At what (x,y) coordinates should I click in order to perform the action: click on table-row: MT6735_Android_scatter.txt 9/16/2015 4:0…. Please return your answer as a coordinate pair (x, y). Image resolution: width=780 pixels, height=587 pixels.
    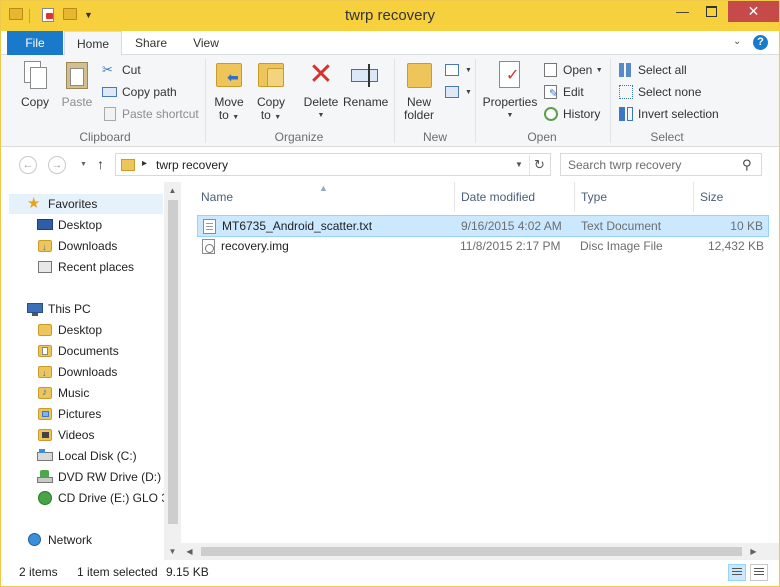
    Looking at the image, I should click on (483, 226).